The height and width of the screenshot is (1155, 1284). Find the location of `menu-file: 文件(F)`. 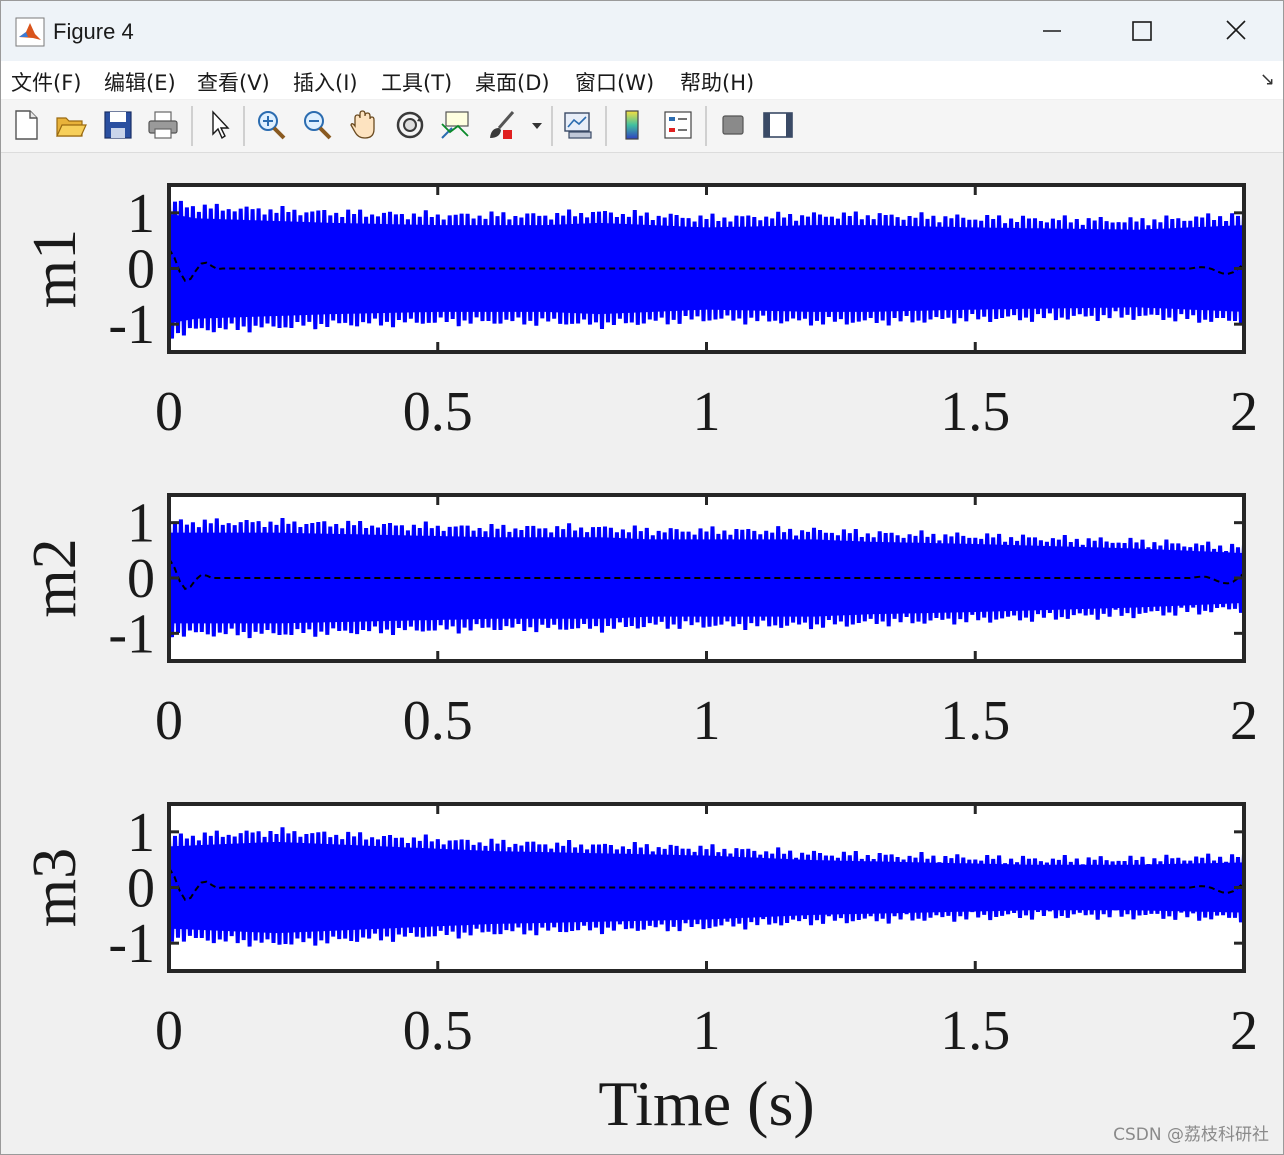

menu-file: 文件(F) is located at coordinates (46, 82).